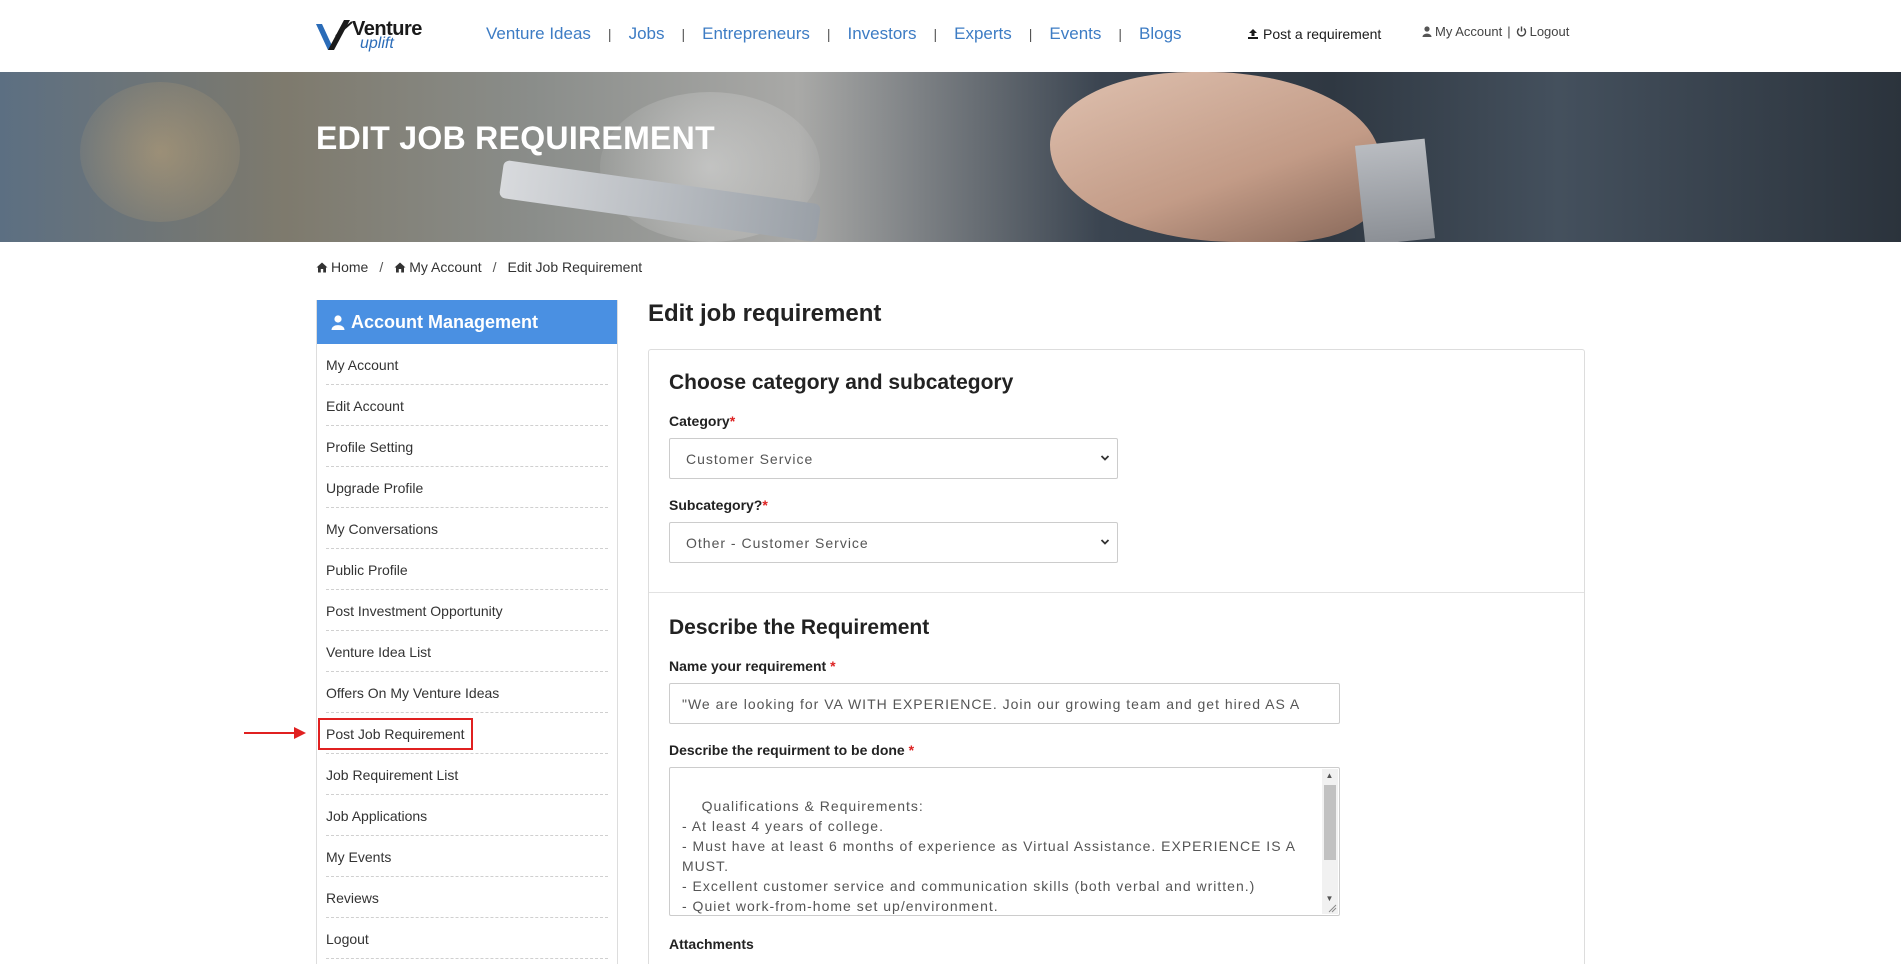  What do you see at coordinates (160, 152) in the screenshot?
I see `banner-bokeh` at bounding box center [160, 152].